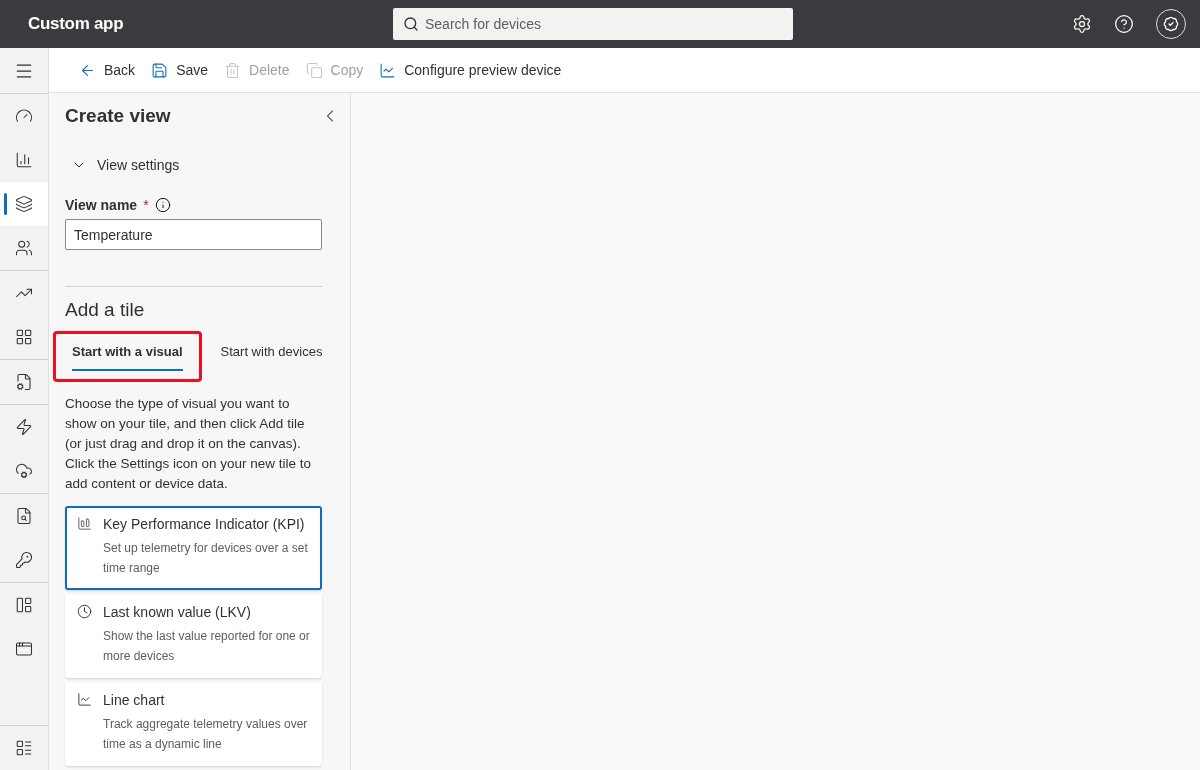 The image size is (1200, 770). I want to click on key-icon, so click(24, 560).